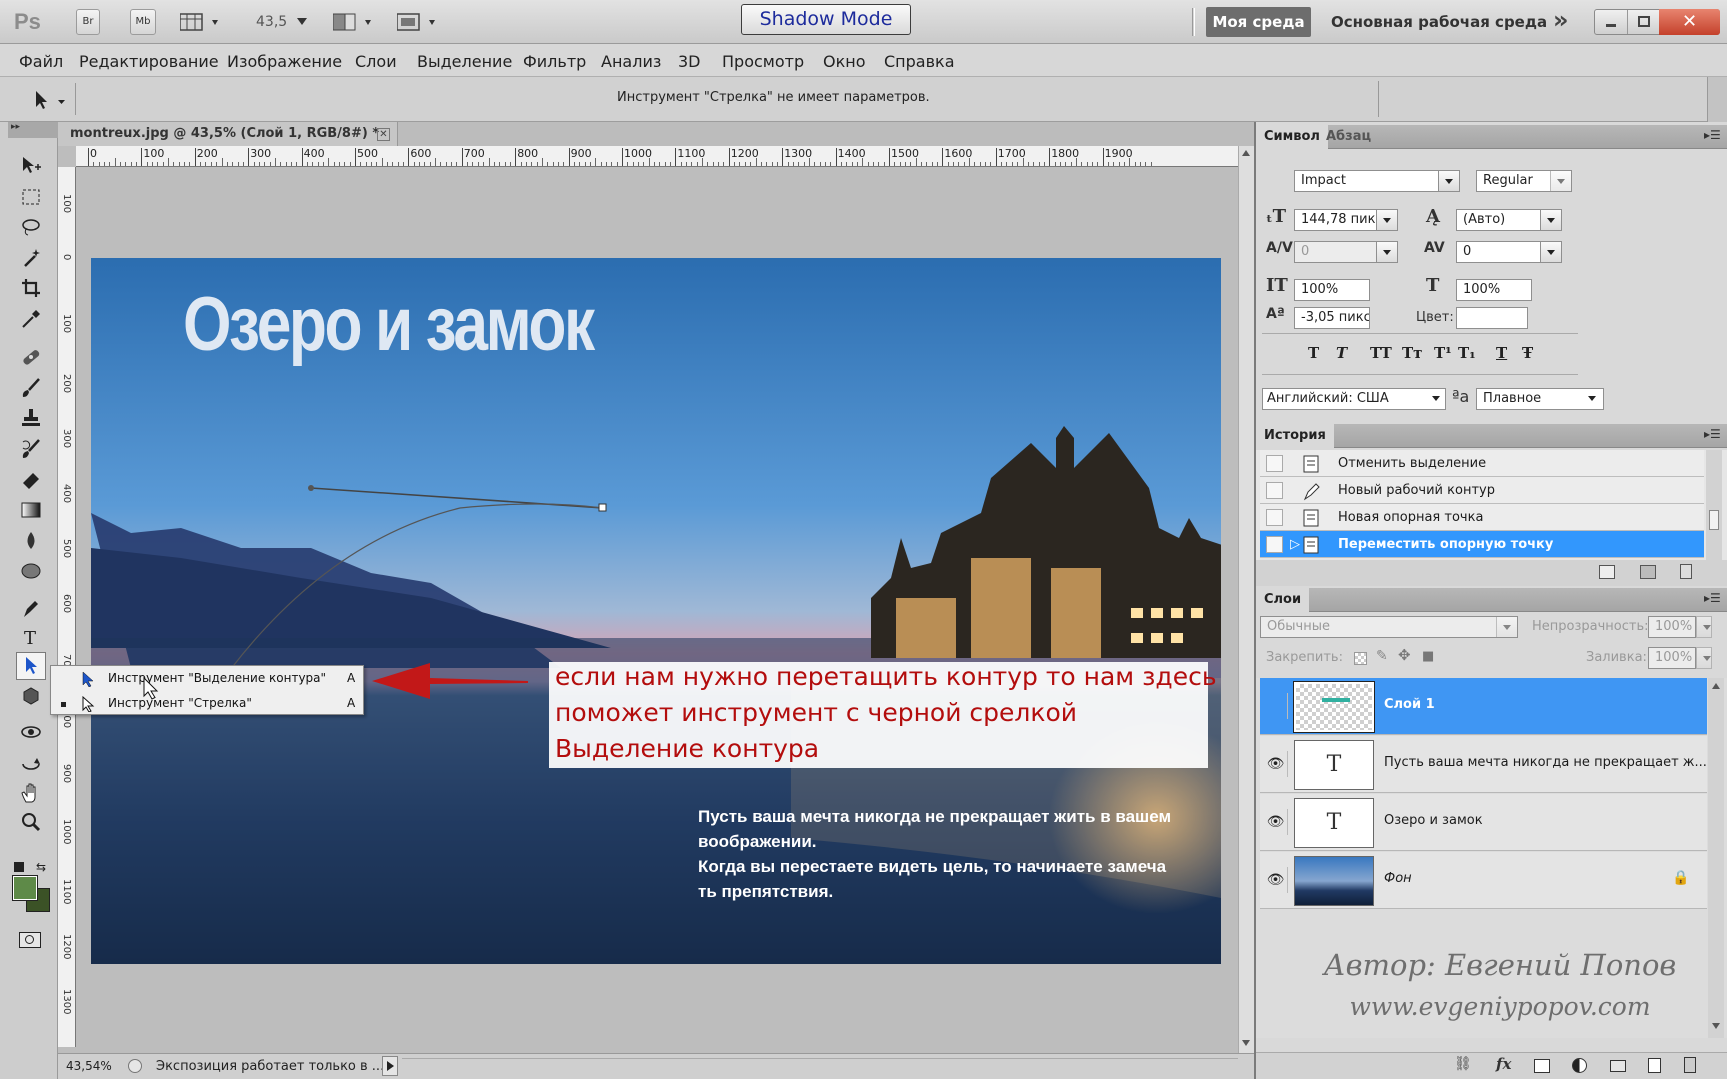  Describe the element at coordinates (1387, 220) in the screenshot. I see `font-size-dropdown` at that location.